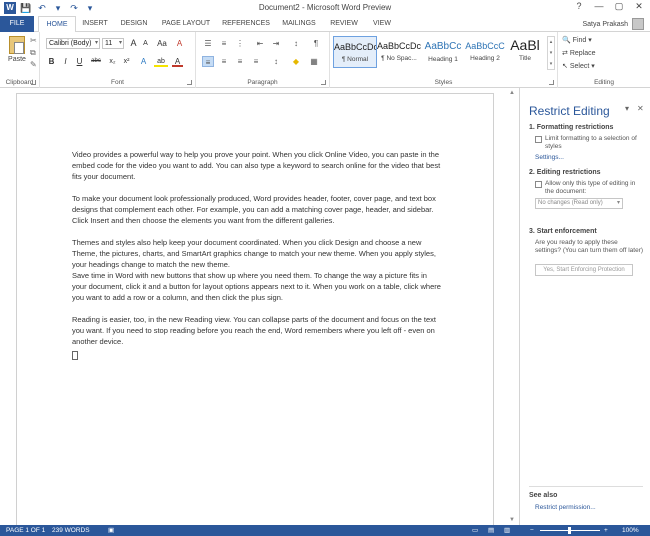 The image size is (650, 536). What do you see at coordinates (525, 52) in the screenshot?
I see `style-title: AaBl Title` at bounding box center [525, 52].